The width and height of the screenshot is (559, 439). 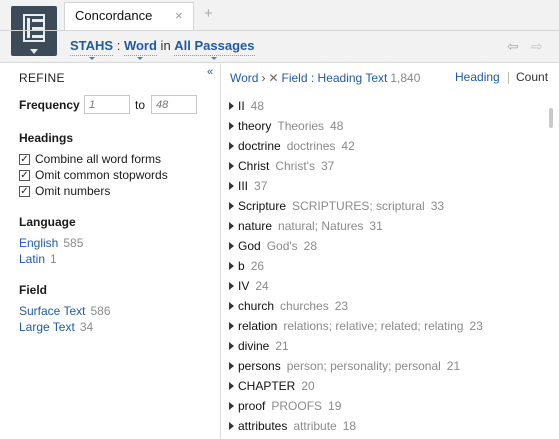 I want to click on back-arrow-icon: ⇦, so click(x=513, y=46).